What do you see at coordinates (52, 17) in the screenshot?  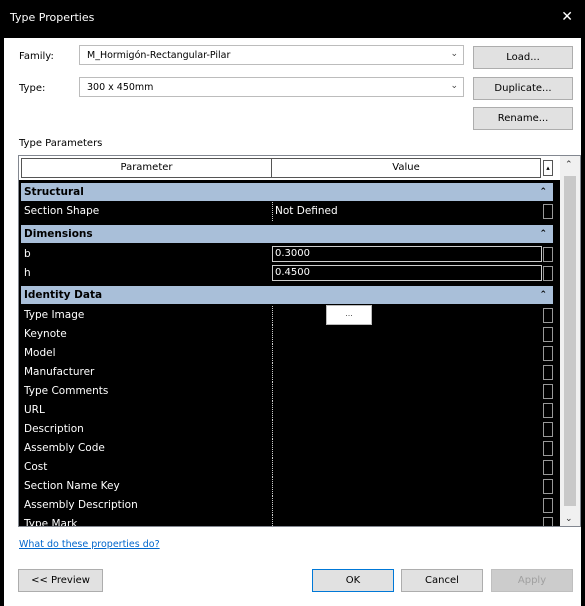 I see `window-title: Type Properties` at bounding box center [52, 17].